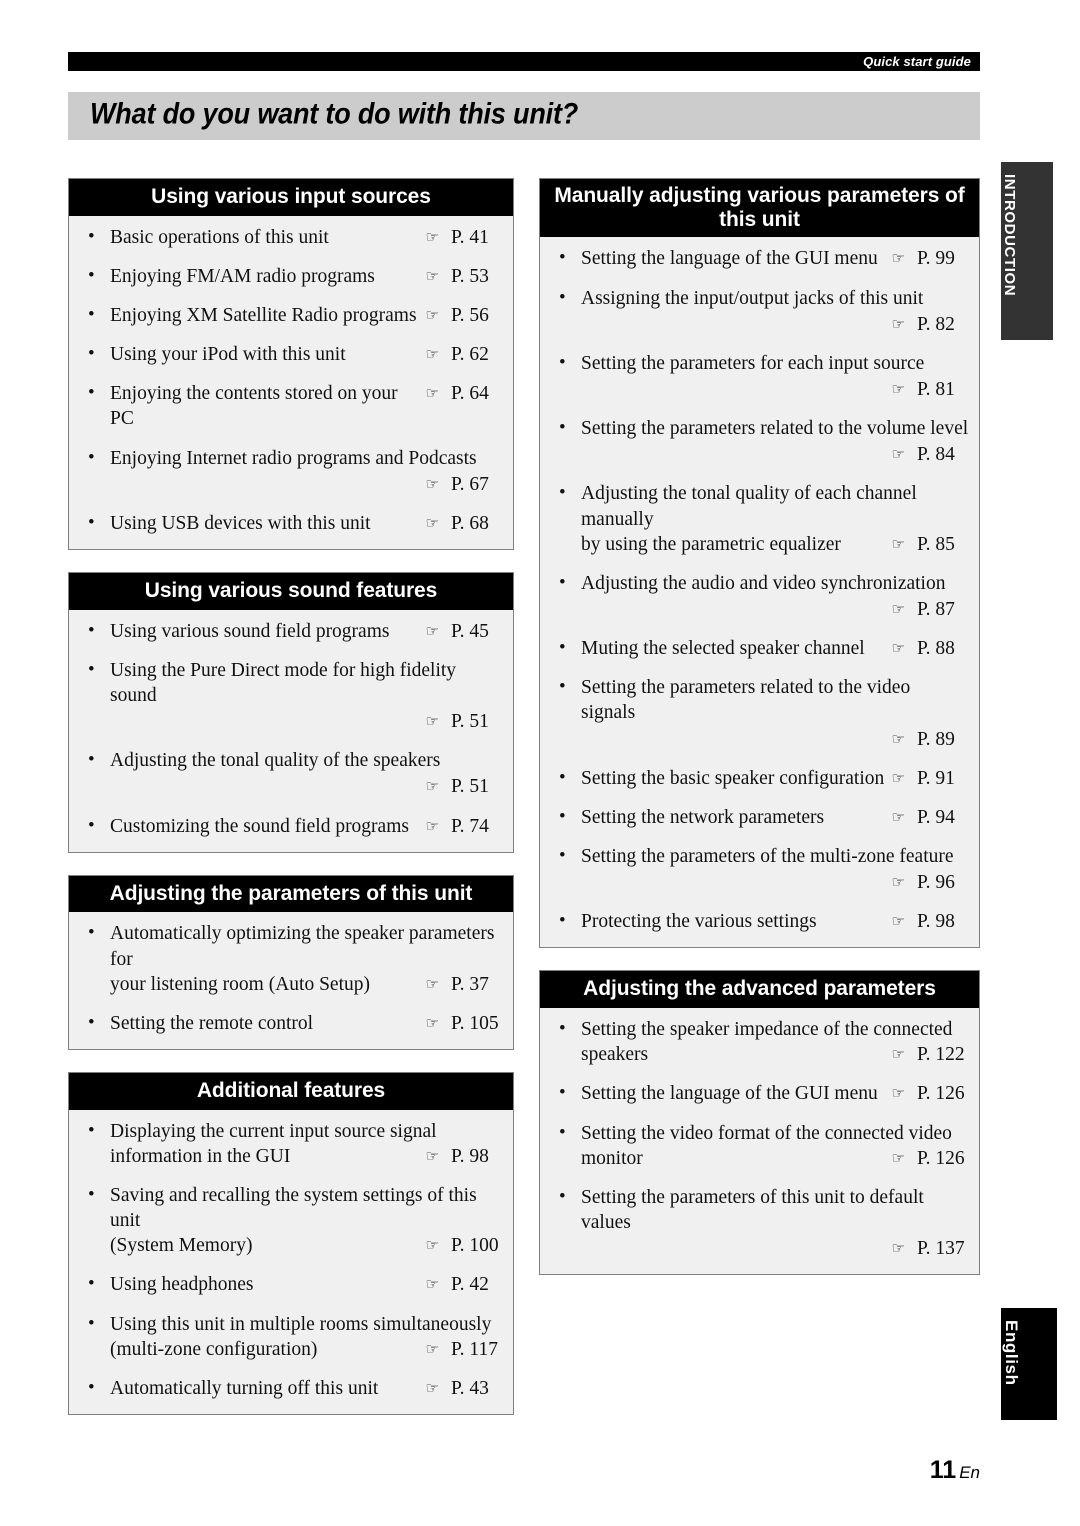 Image resolution: width=1080 pixels, height=1526 pixels. I want to click on topic-list-item: • Enjoying FM/AM radio programs ☞ P. 53, so click(291, 276).